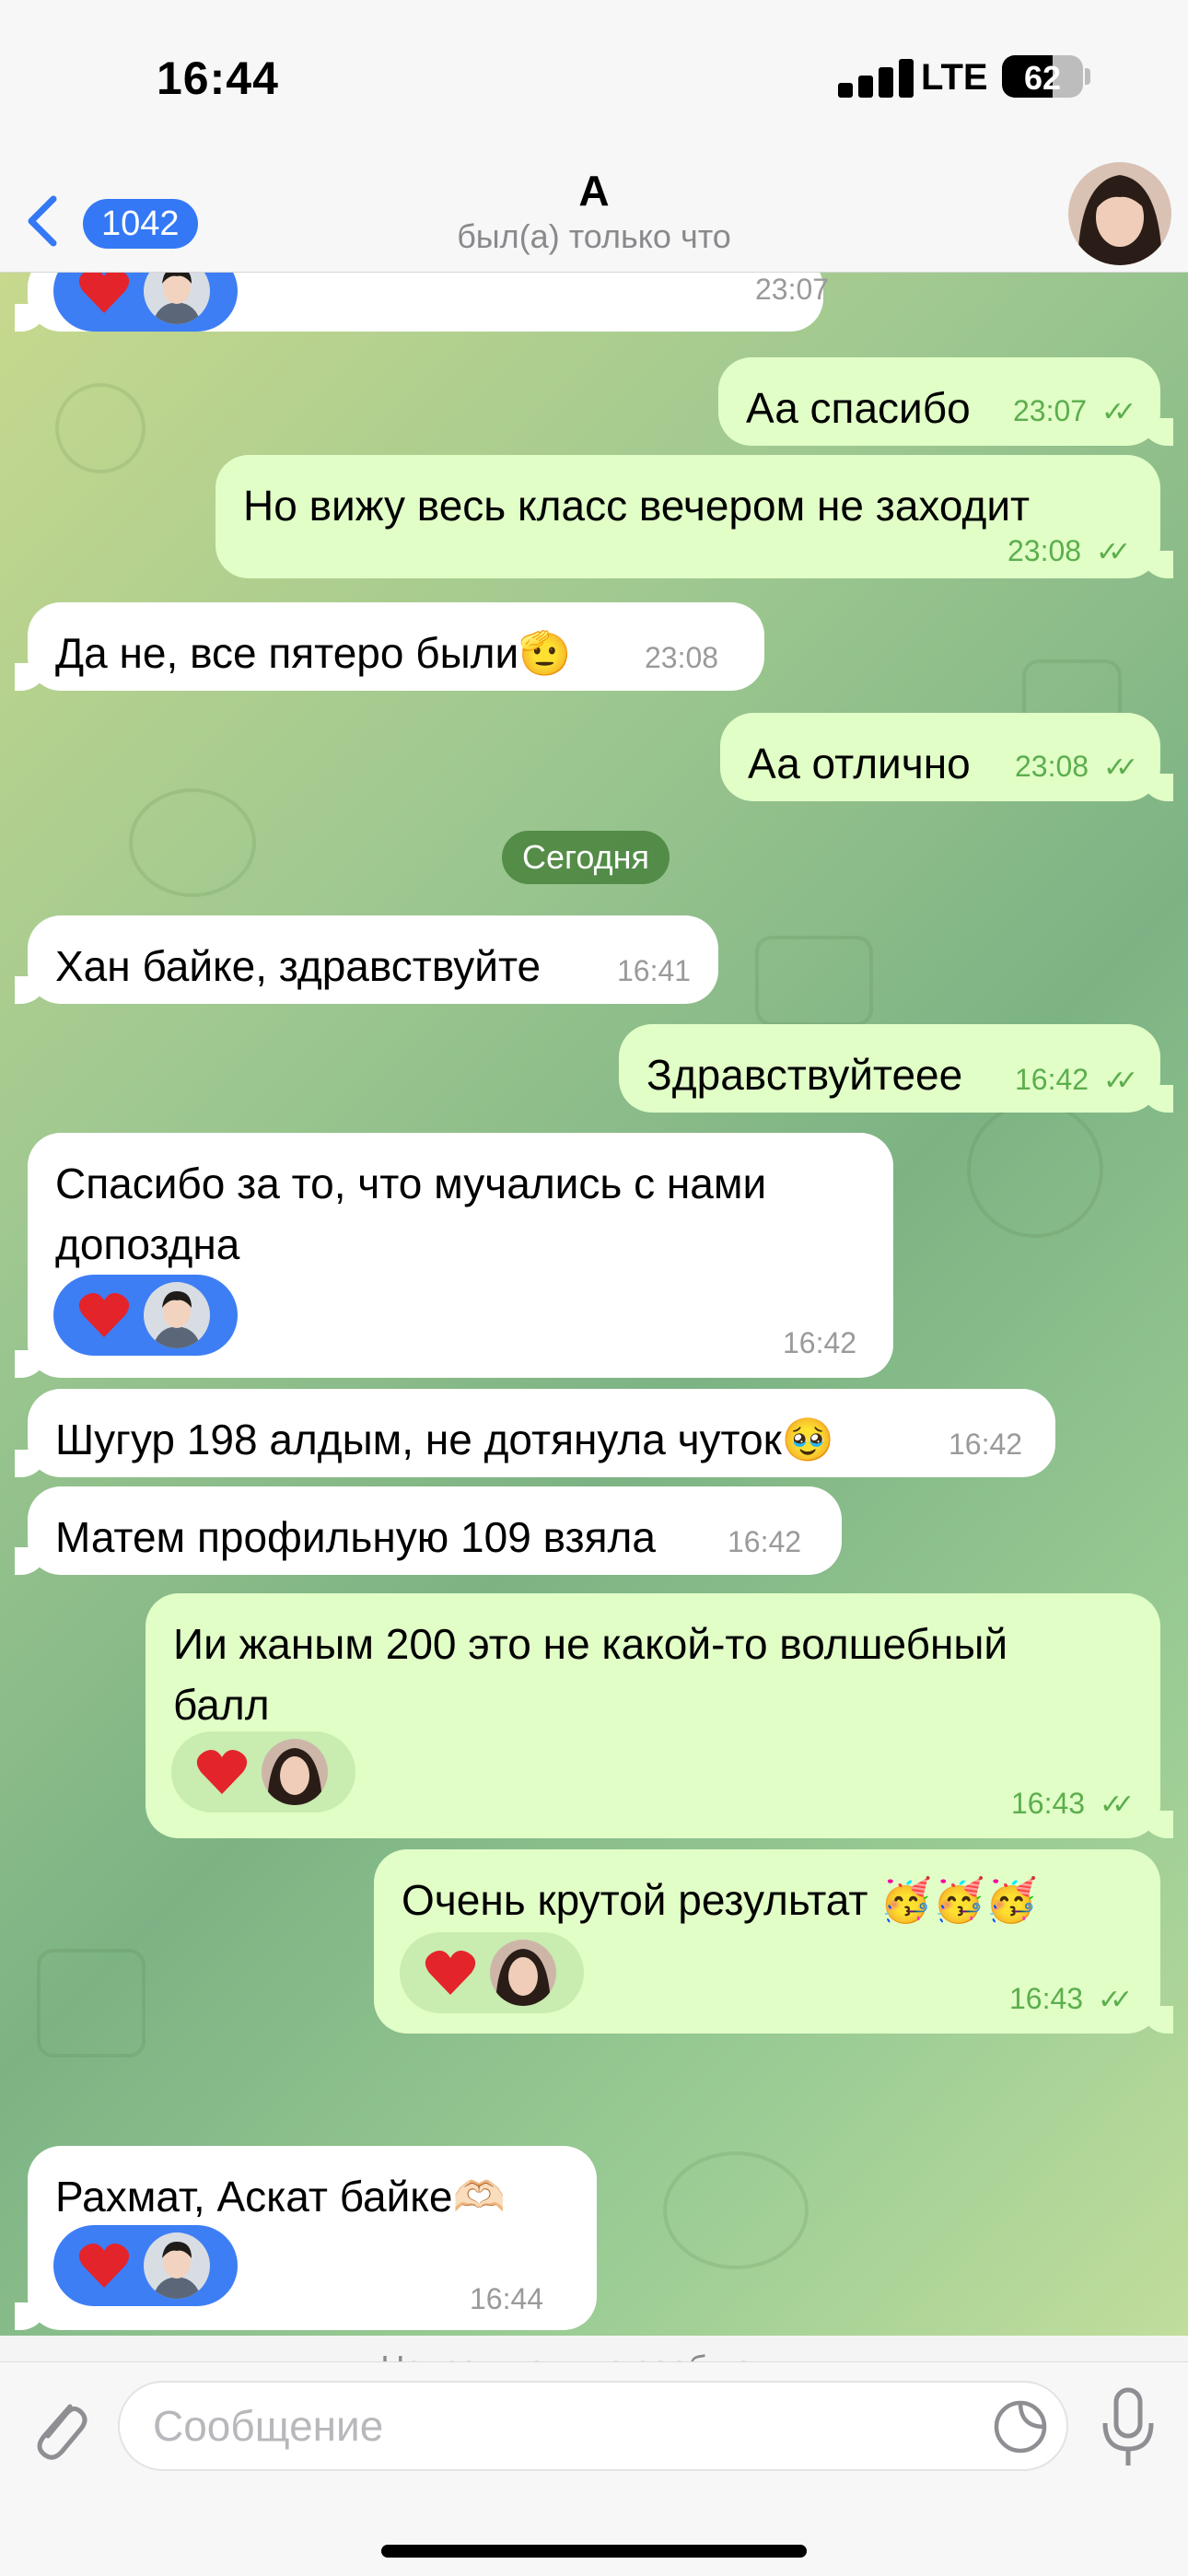 This screenshot has height=2576, width=1188. Describe the element at coordinates (1020, 2426) in the screenshot. I see `sticker-icon` at that location.